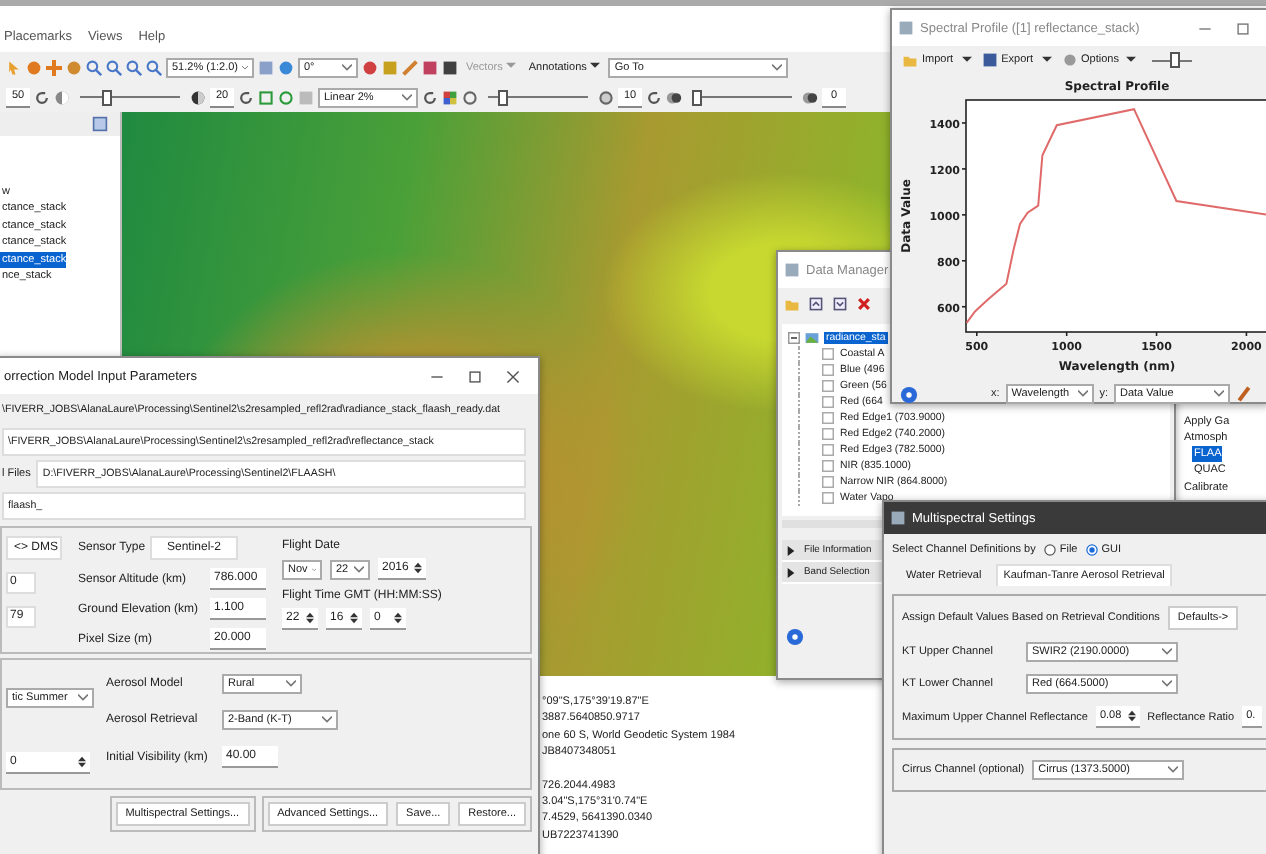  I want to click on zoom-out-icon, so click(134, 67).